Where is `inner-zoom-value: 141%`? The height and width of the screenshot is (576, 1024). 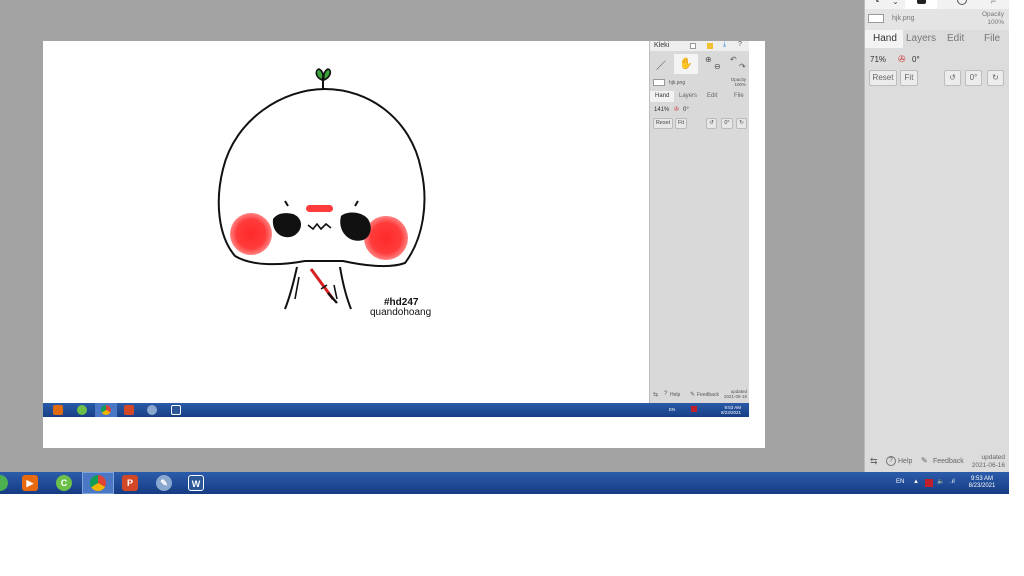 inner-zoom-value: 141% is located at coordinates (662, 110).